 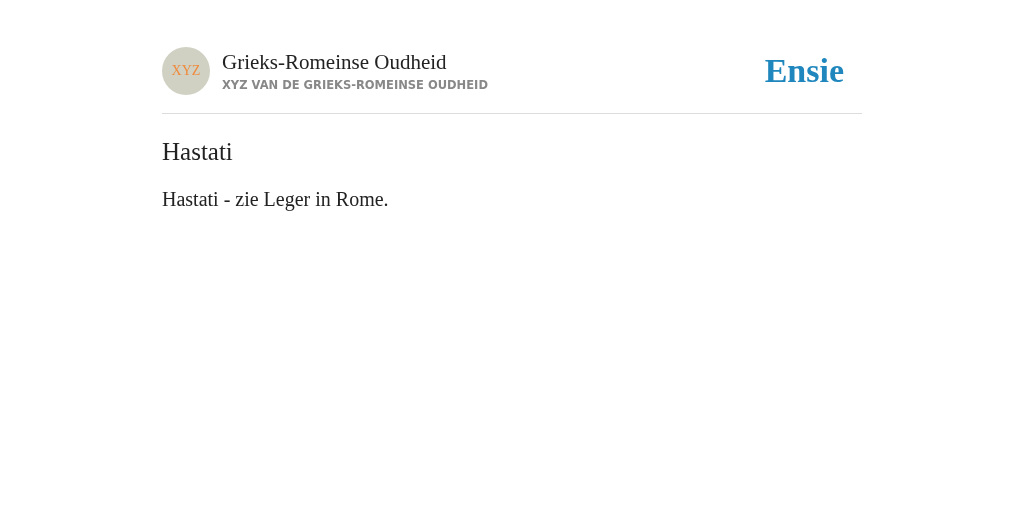 I want to click on avatar: XYZ, so click(x=186, y=71).